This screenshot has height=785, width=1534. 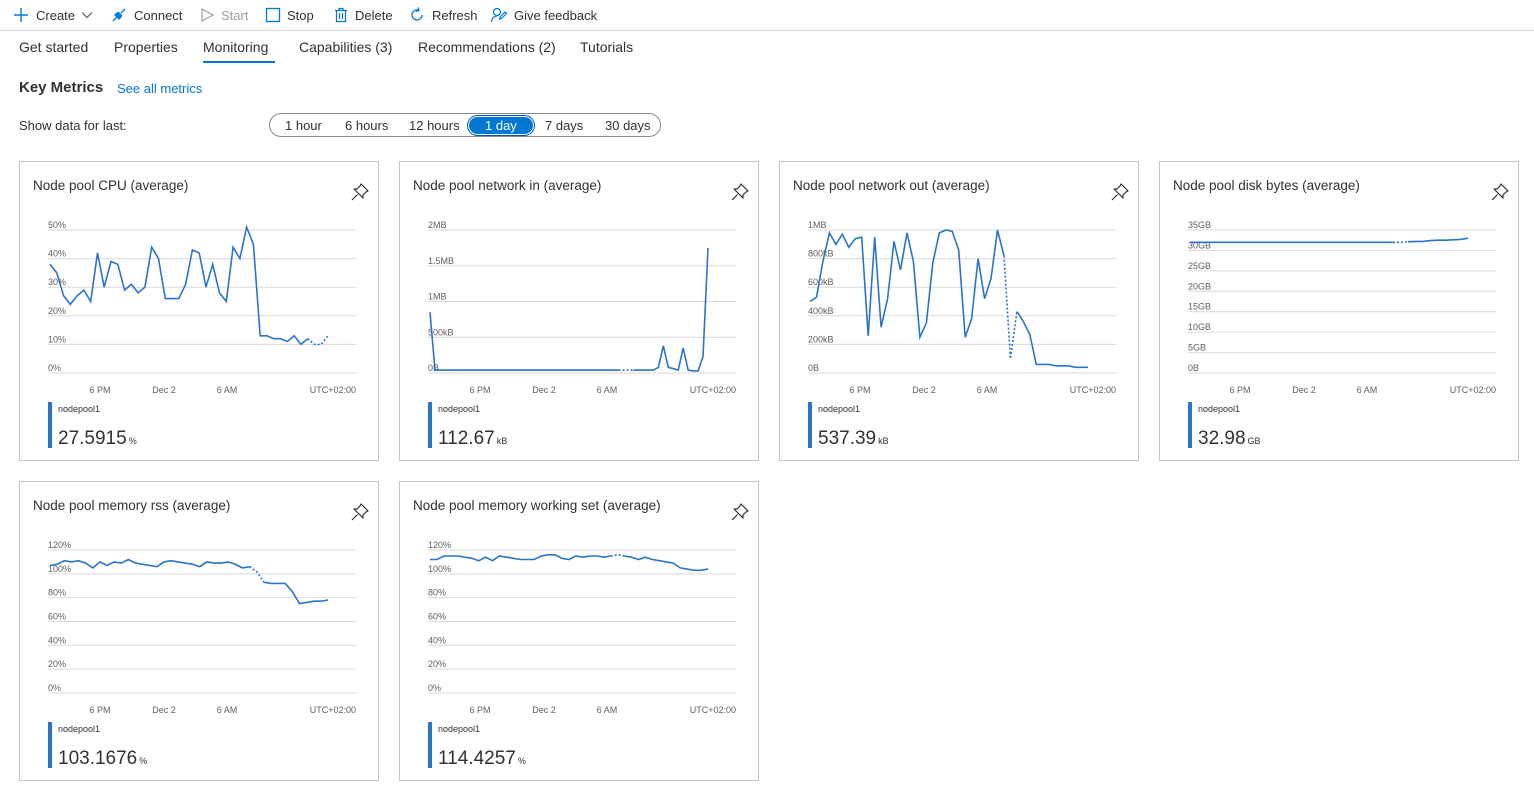 I want to click on card-title: Node pool memory working set (average), so click(x=537, y=505).